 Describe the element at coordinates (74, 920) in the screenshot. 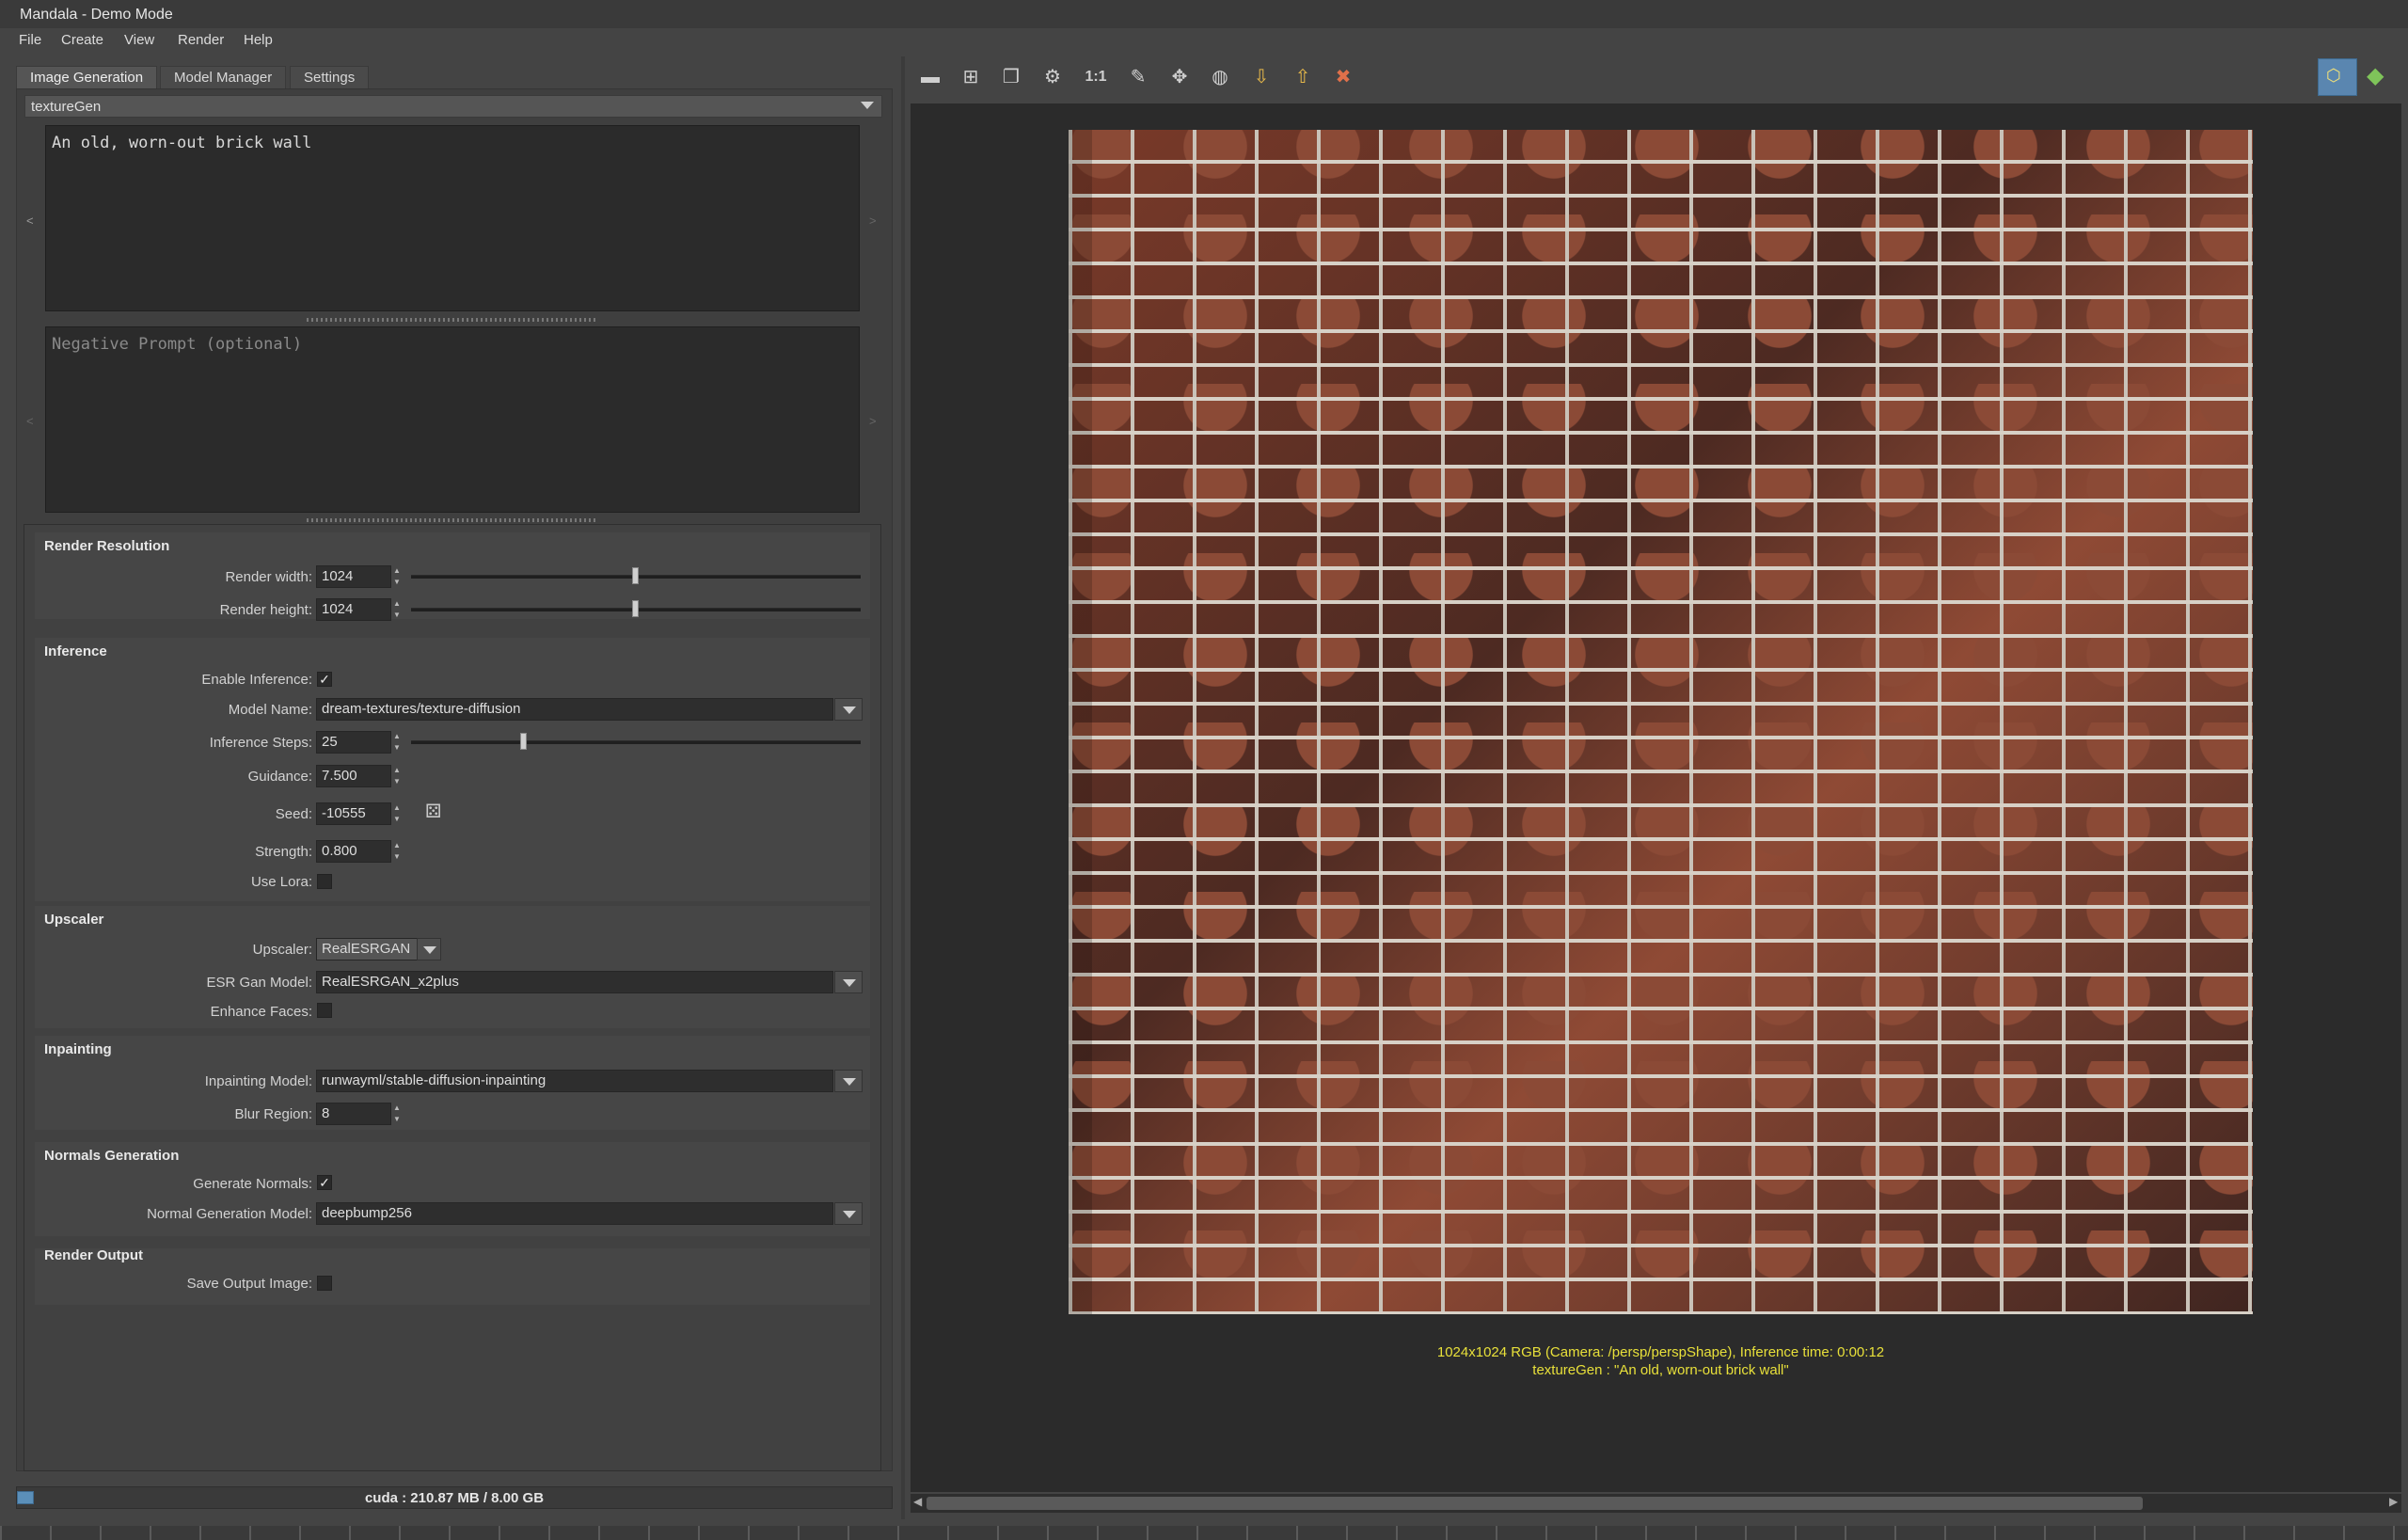

I see `section-title: Upscaler` at that location.